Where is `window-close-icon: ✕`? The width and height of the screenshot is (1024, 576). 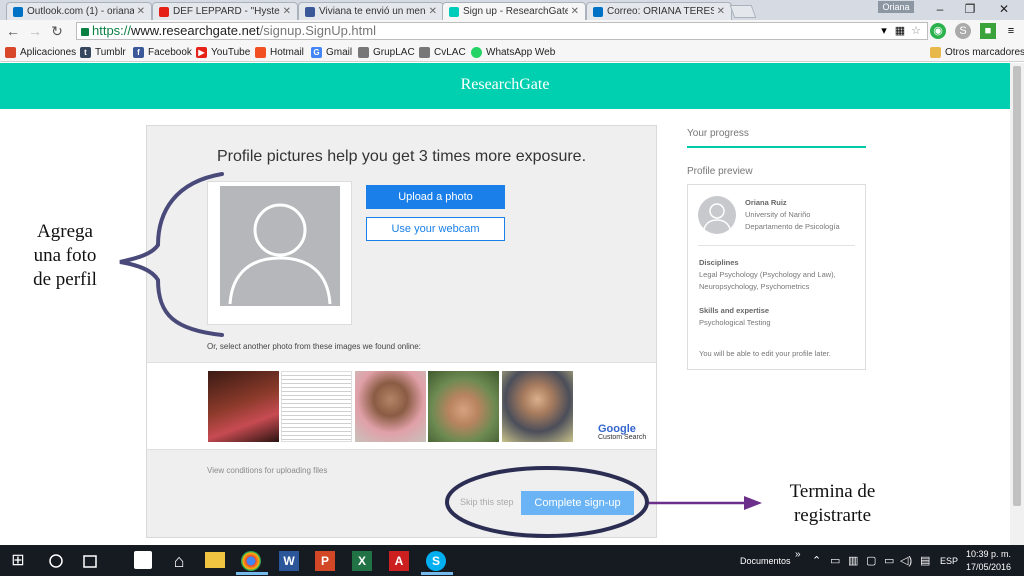 window-close-icon: ✕ is located at coordinates (1004, 9).